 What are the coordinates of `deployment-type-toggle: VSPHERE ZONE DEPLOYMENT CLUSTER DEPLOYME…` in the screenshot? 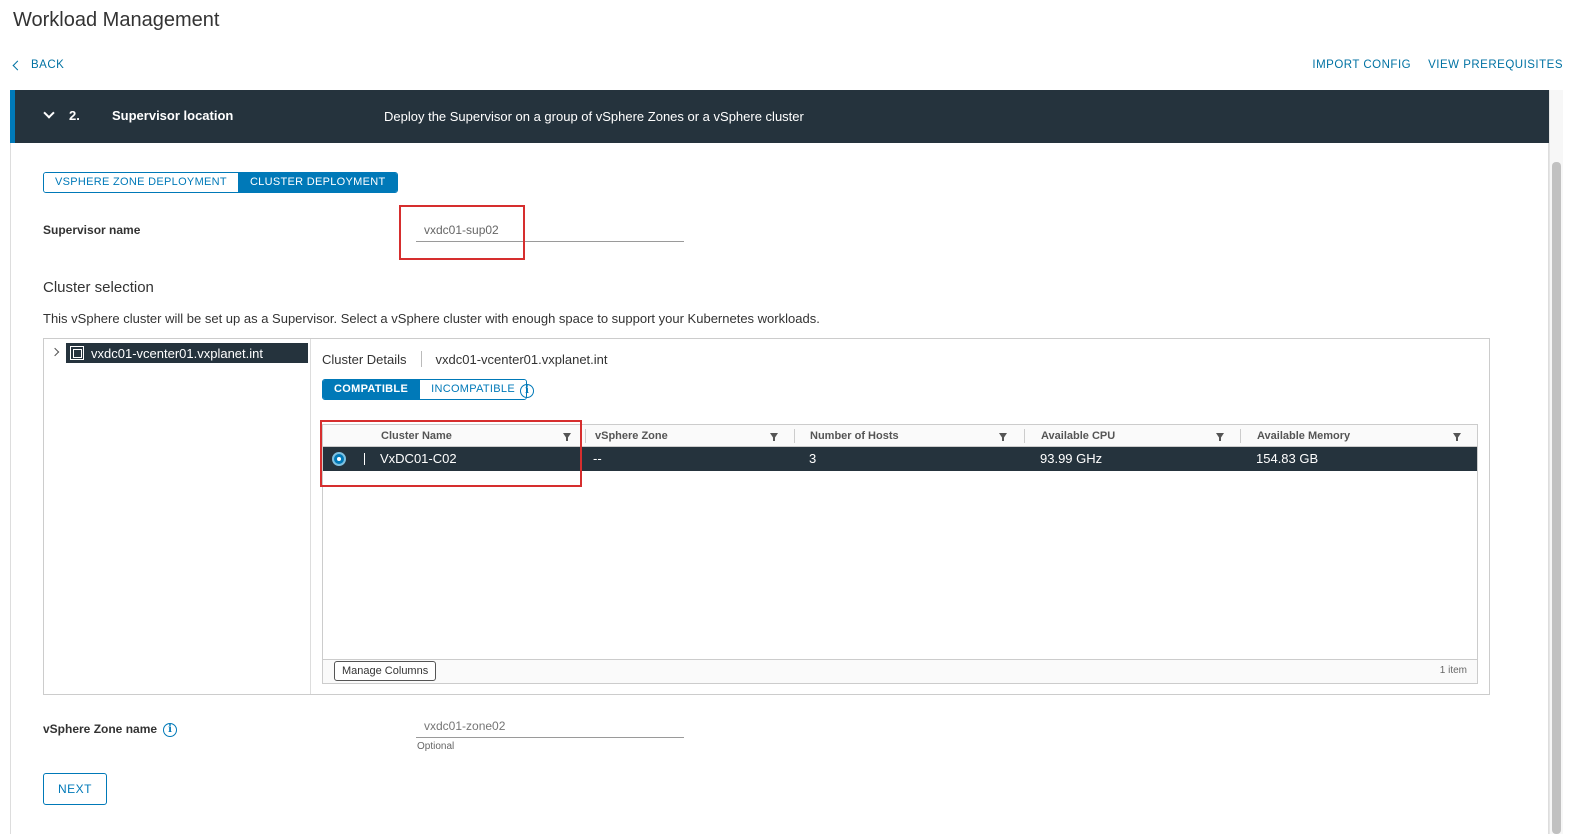 It's located at (220, 182).